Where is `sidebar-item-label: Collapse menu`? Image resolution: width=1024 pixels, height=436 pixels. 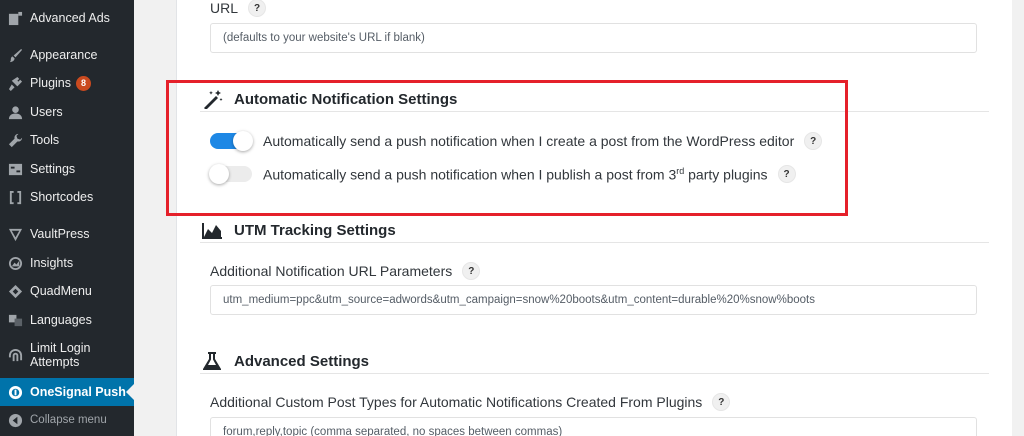 sidebar-item-label: Collapse menu is located at coordinates (68, 420).